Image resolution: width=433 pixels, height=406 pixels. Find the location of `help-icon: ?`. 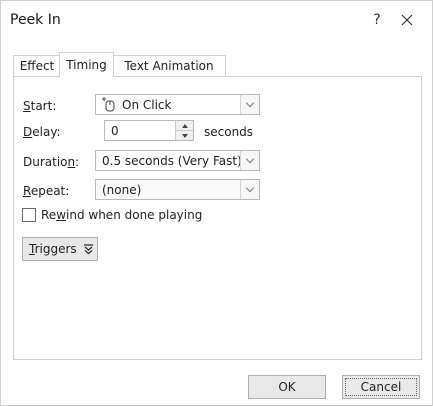

help-icon: ? is located at coordinates (377, 20).